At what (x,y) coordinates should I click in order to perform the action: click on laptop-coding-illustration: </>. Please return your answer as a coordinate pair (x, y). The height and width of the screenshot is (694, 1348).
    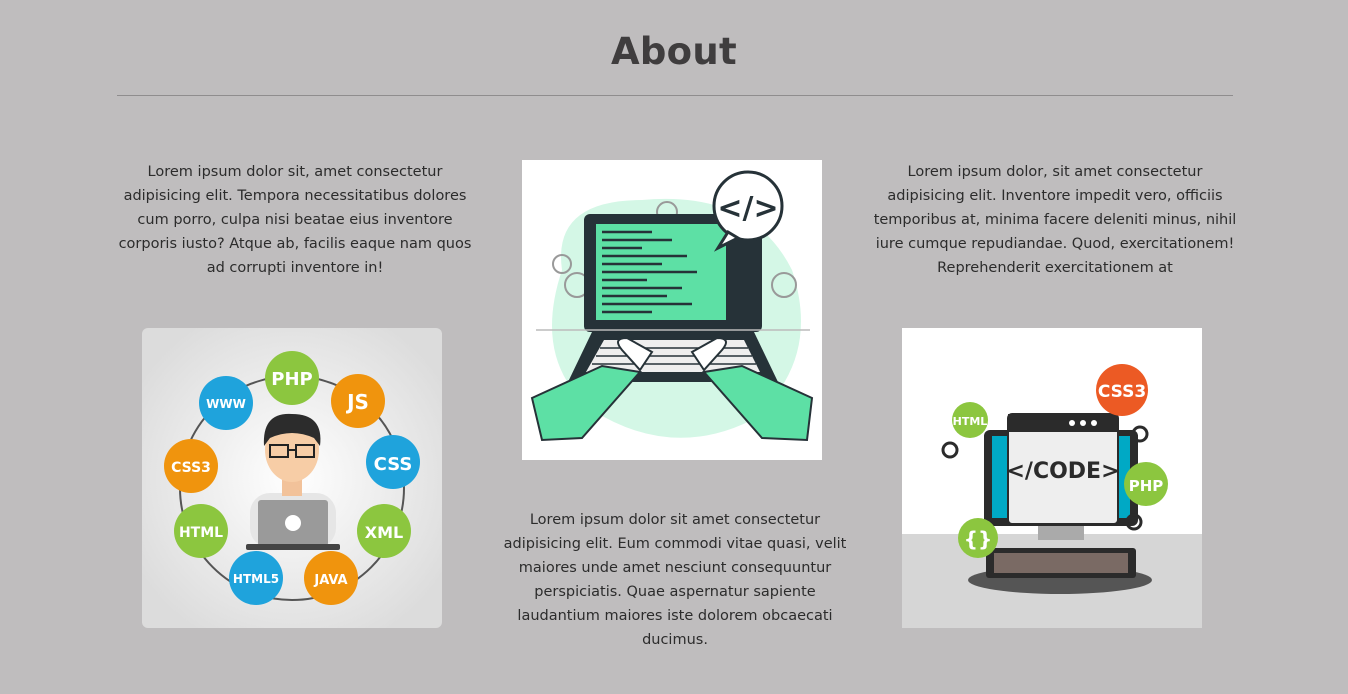
    Looking at the image, I should click on (672, 310).